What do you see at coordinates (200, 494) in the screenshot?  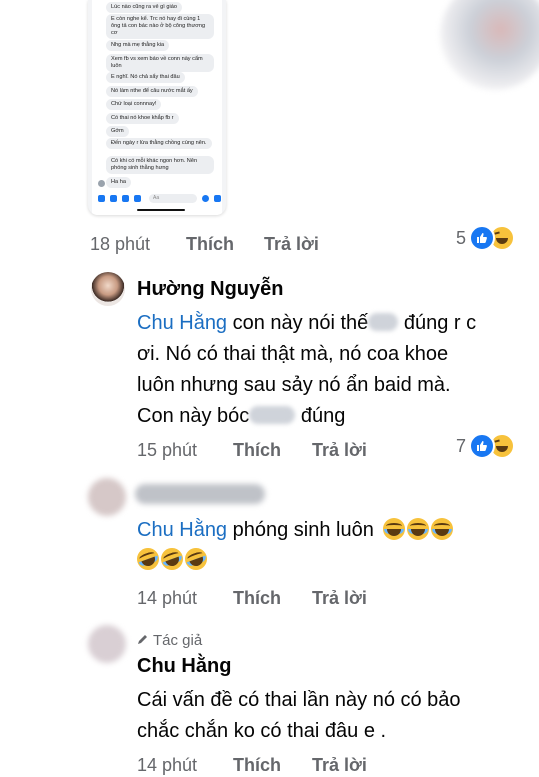 I see `blurred-author-name` at bounding box center [200, 494].